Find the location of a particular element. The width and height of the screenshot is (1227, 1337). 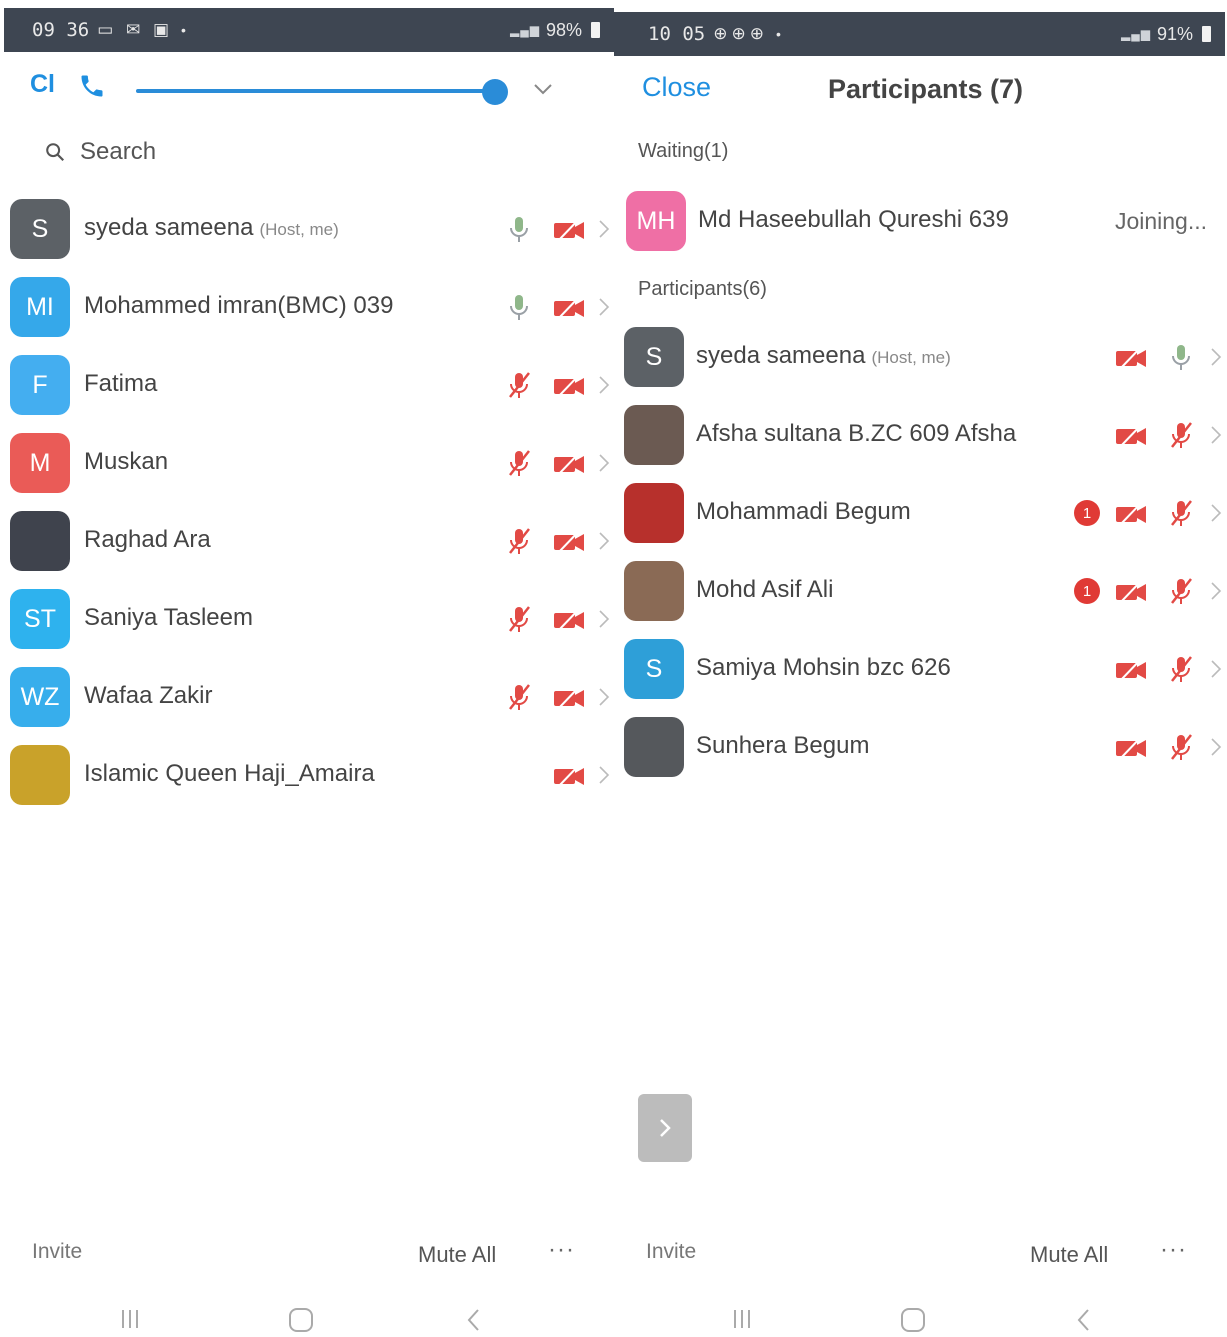

participant-name-text: Fatima is located at coordinates (121, 383).